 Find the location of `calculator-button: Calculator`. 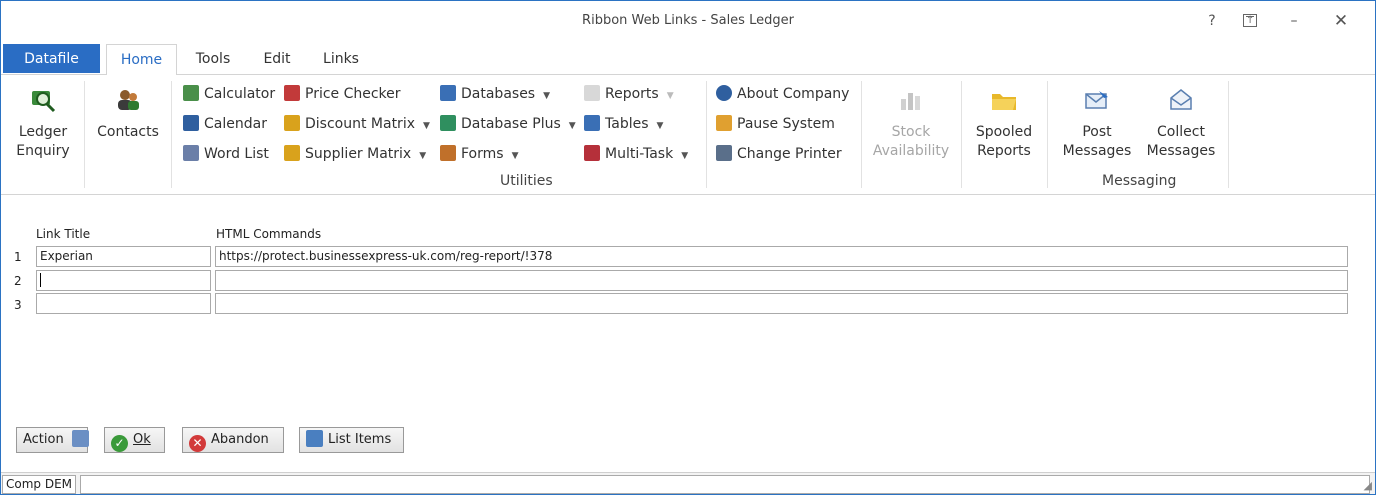

calculator-button: Calculator is located at coordinates (229, 94).